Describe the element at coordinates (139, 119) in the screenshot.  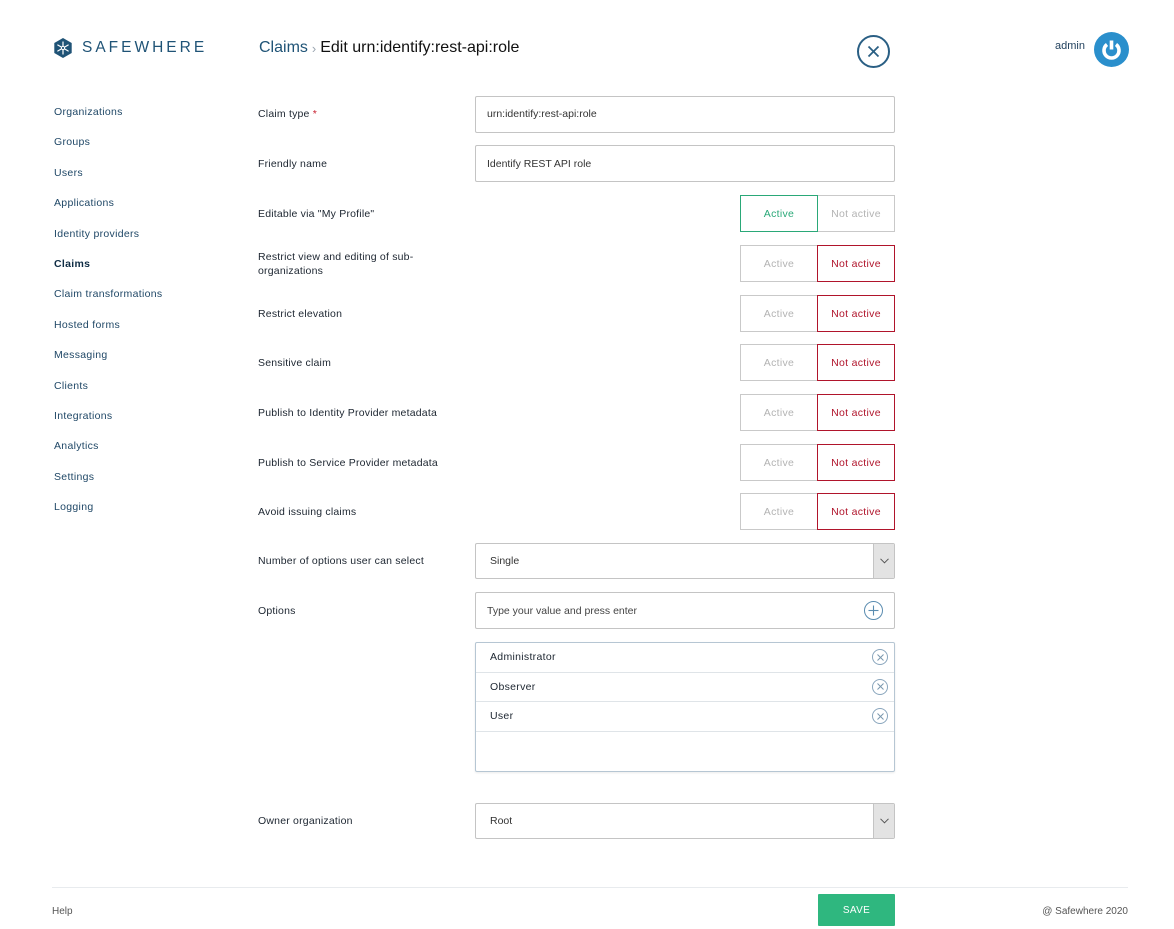
I see `sidebar-item-organizations: Organizations` at that location.